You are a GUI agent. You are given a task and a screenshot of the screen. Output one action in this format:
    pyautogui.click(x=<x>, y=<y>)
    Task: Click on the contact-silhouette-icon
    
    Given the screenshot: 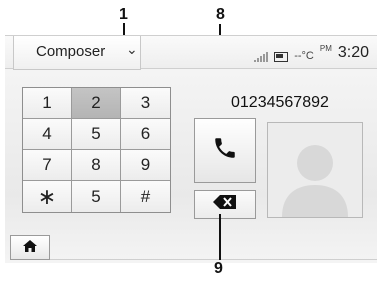 What is the action you would take?
    pyautogui.click(x=315, y=170)
    